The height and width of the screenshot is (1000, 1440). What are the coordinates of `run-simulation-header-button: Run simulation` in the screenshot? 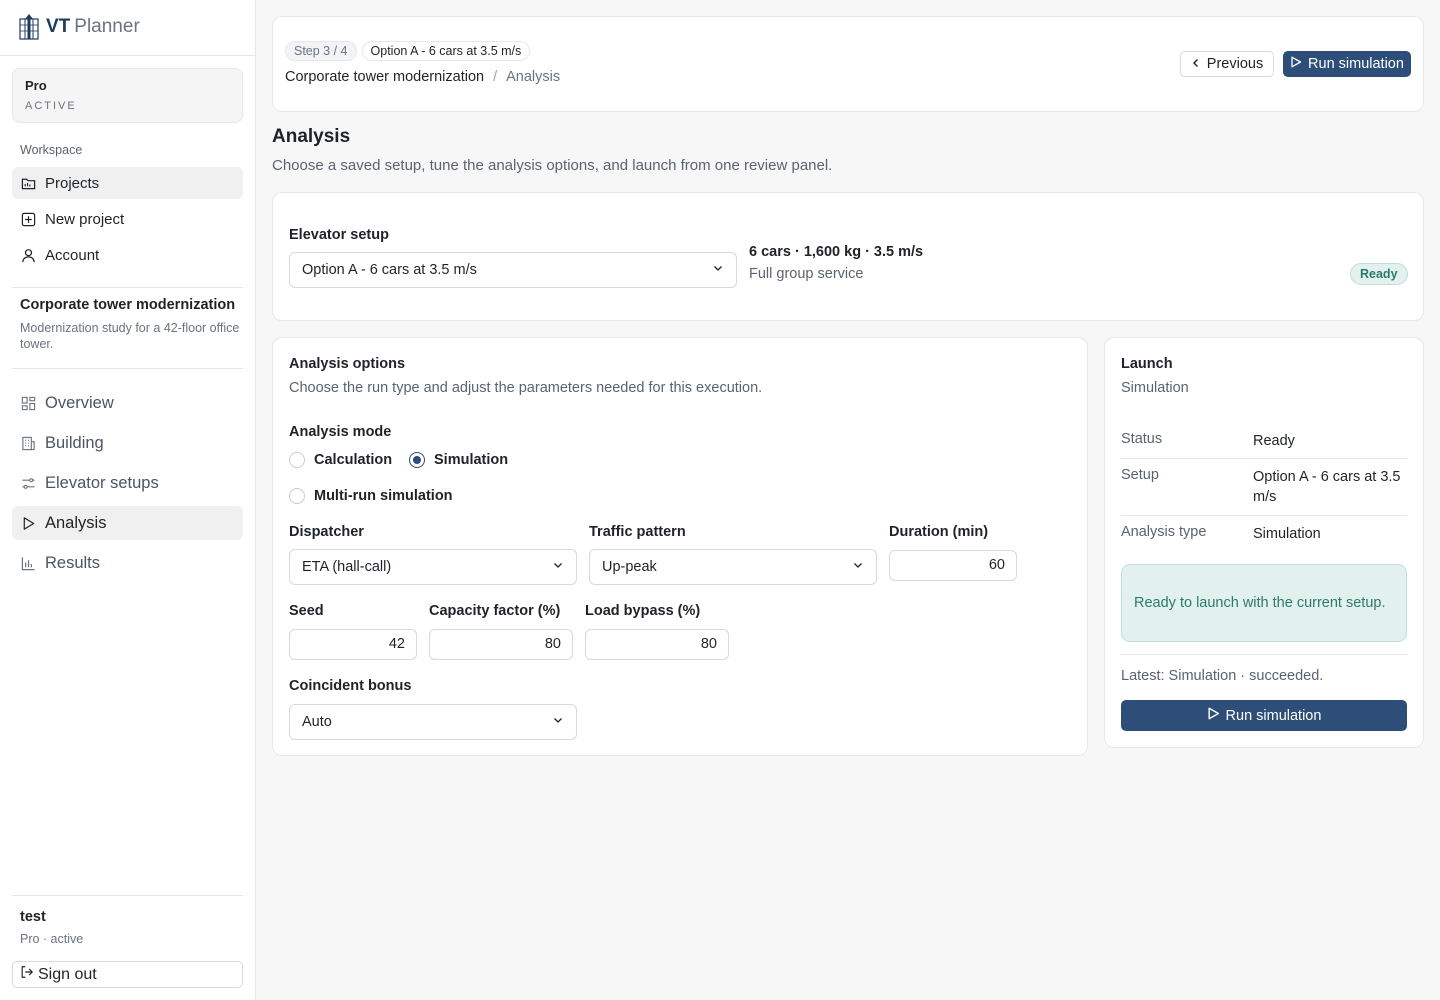 It's located at (1347, 64).